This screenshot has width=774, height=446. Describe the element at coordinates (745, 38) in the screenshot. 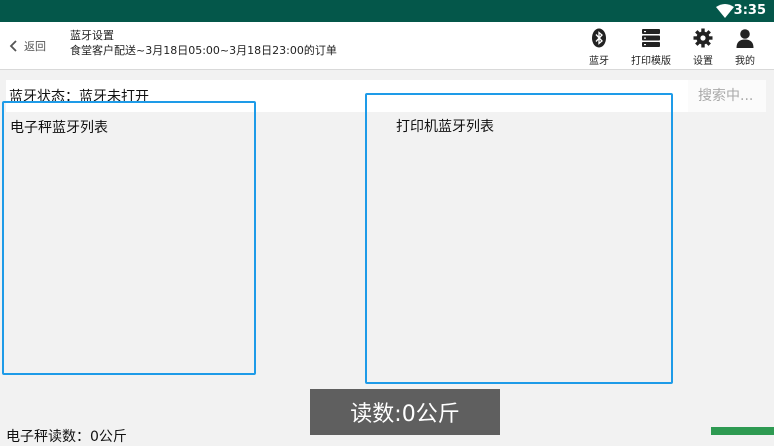

I see `user-icon` at that location.